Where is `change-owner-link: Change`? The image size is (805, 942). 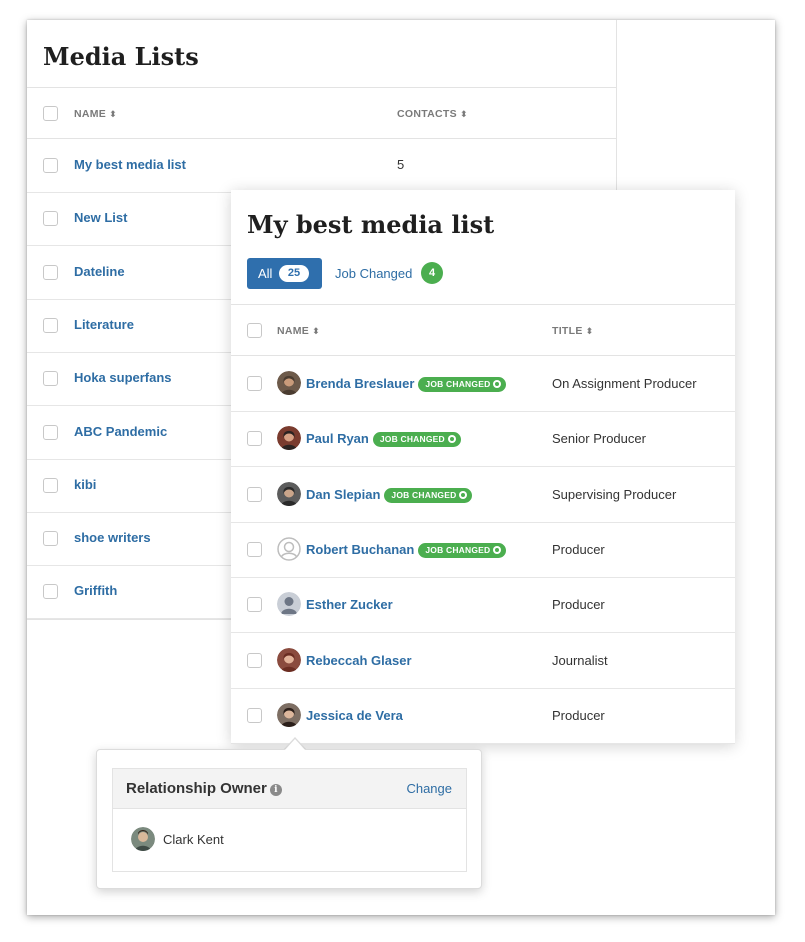
change-owner-link: Change is located at coordinates (429, 788).